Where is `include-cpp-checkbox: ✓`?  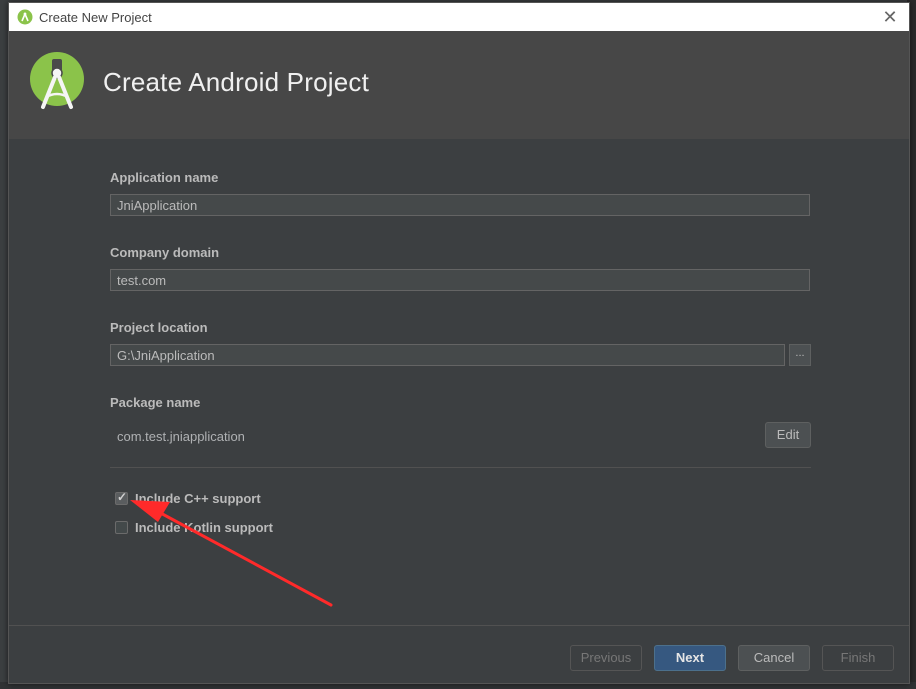
include-cpp-checkbox: ✓ is located at coordinates (121, 497).